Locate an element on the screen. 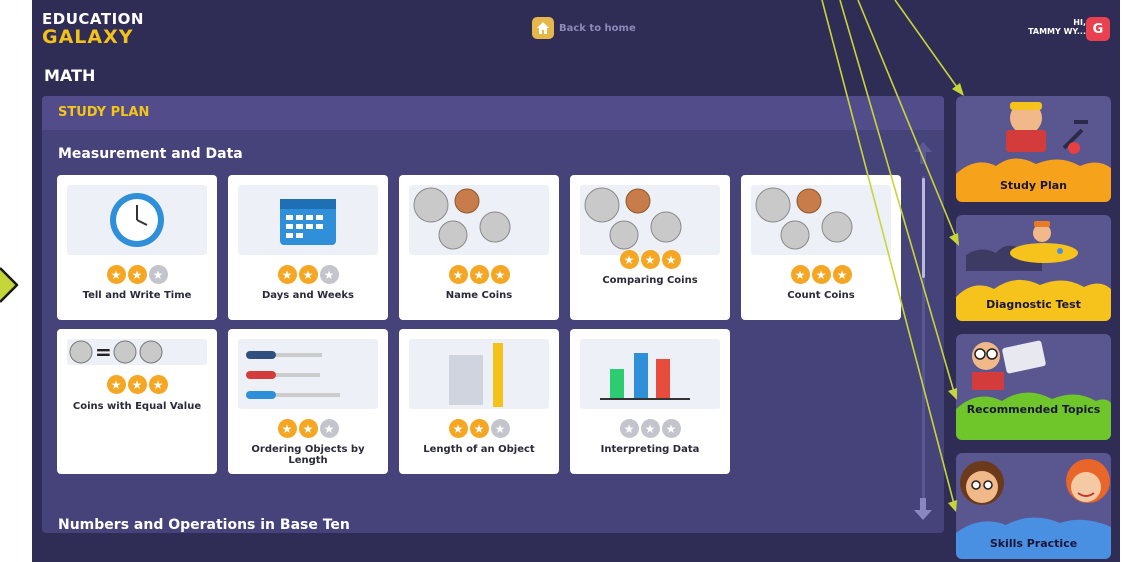 This screenshot has height=562, width=1138. tile-label: Study Plan is located at coordinates (1033, 185).